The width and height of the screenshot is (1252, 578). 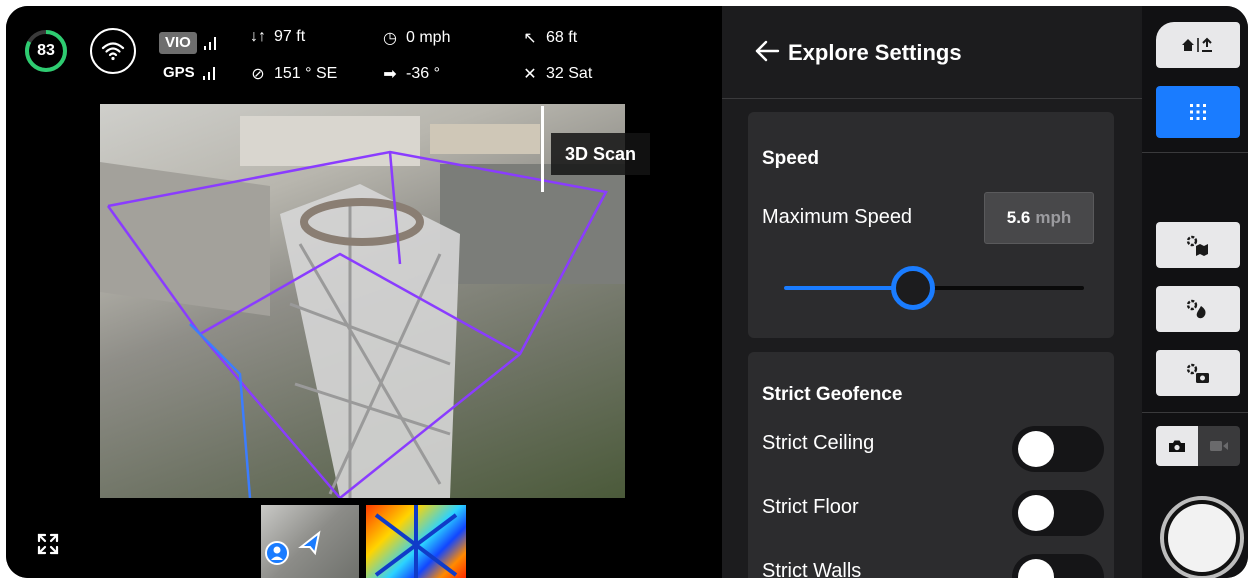 I want to click on bottom-bar, so click(x=364, y=538).